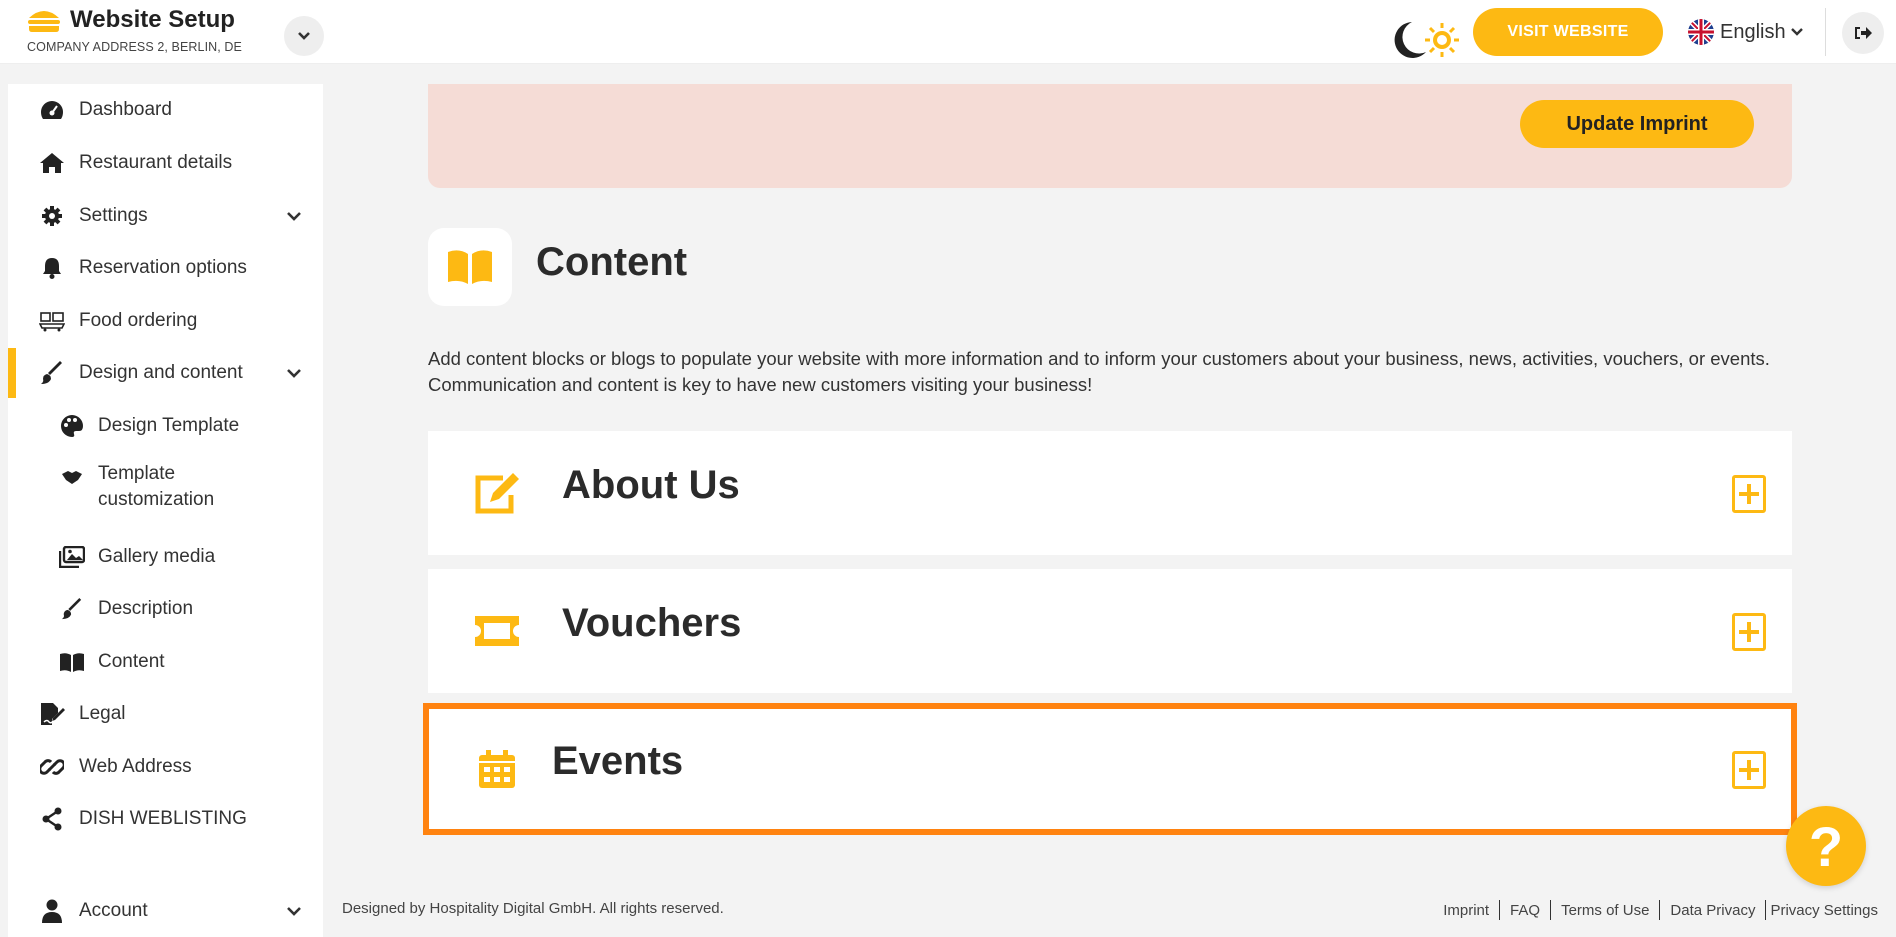 The width and height of the screenshot is (1896, 937). Describe the element at coordinates (165, 110) in the screenshot. I see `sidebar-item-dashboard: Dashboard` at that location.